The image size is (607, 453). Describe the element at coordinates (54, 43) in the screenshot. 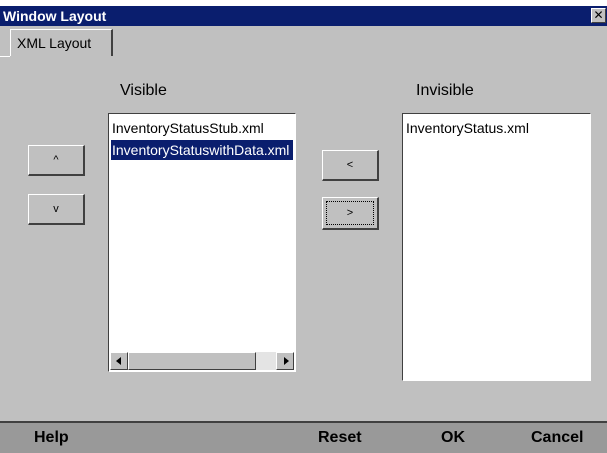

I see `tab-label: XML Layout` at that location.